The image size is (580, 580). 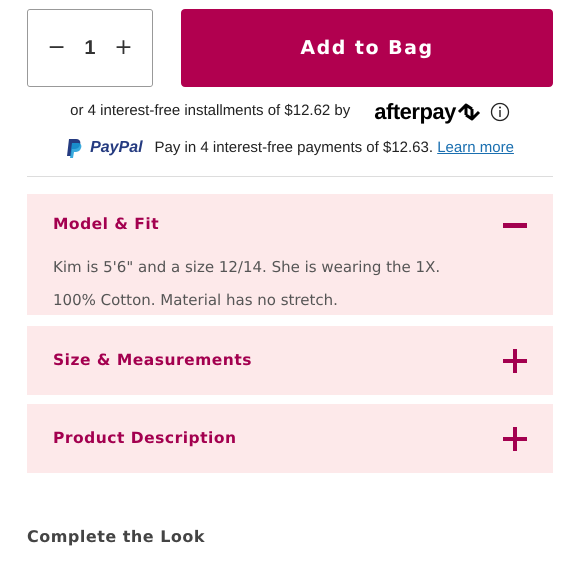 What do you see at coordinates (290, 360) in the screenshot?
I see `accordion-header: Size & Measurements` at bounding box center [290, 360].